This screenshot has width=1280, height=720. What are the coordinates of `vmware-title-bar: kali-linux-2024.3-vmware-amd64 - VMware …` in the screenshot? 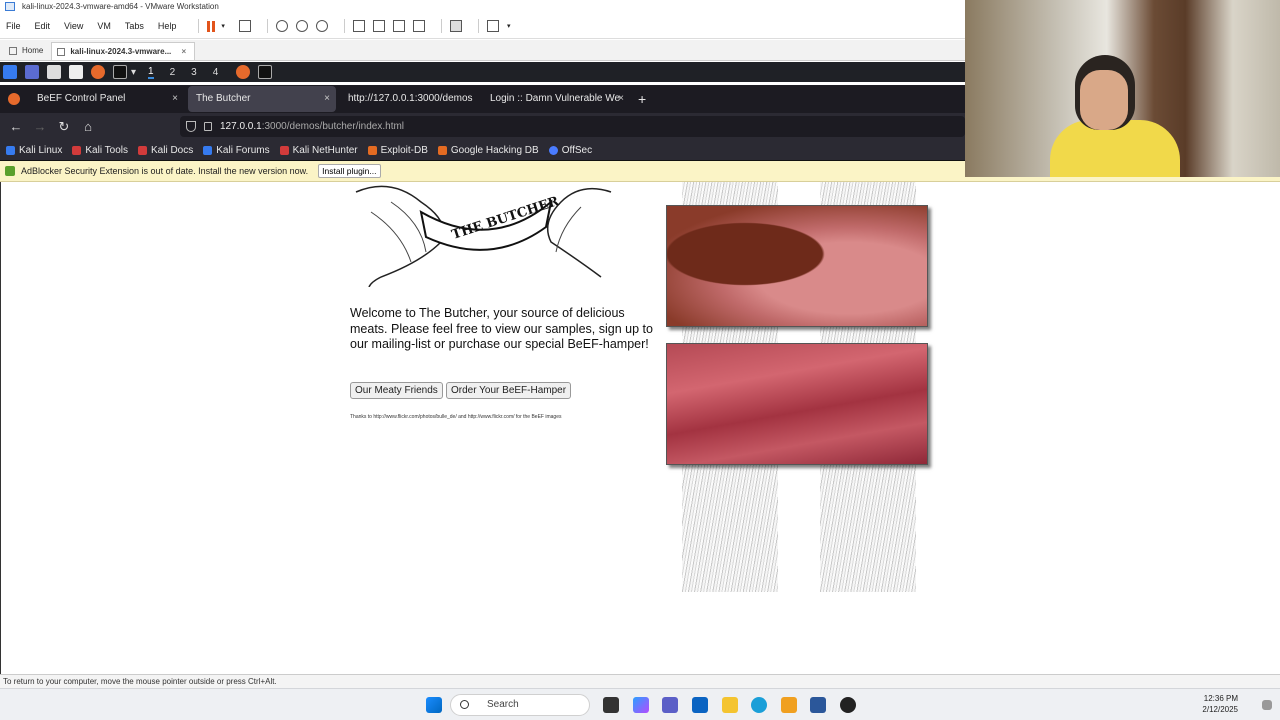 It's located at (482, 7).